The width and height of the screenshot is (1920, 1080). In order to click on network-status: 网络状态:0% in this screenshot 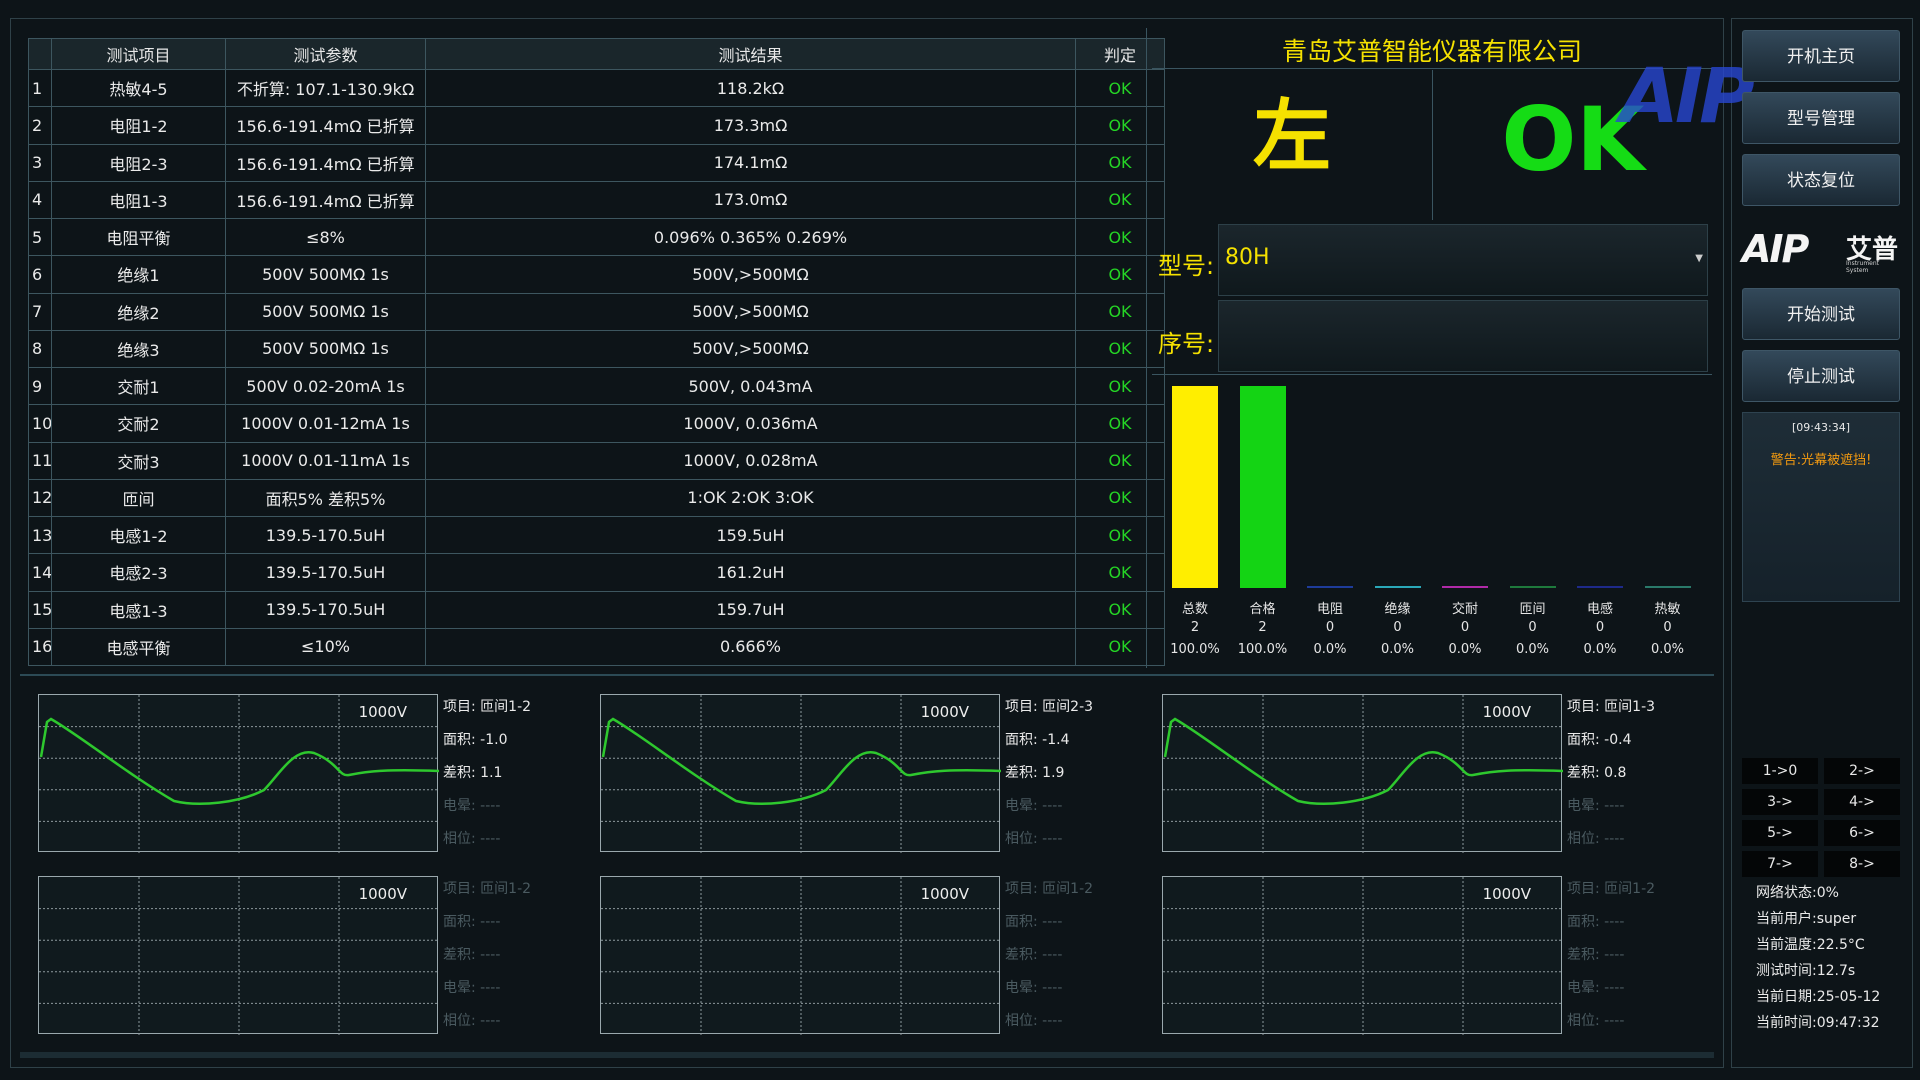, I will do `click(1797, 893)`.